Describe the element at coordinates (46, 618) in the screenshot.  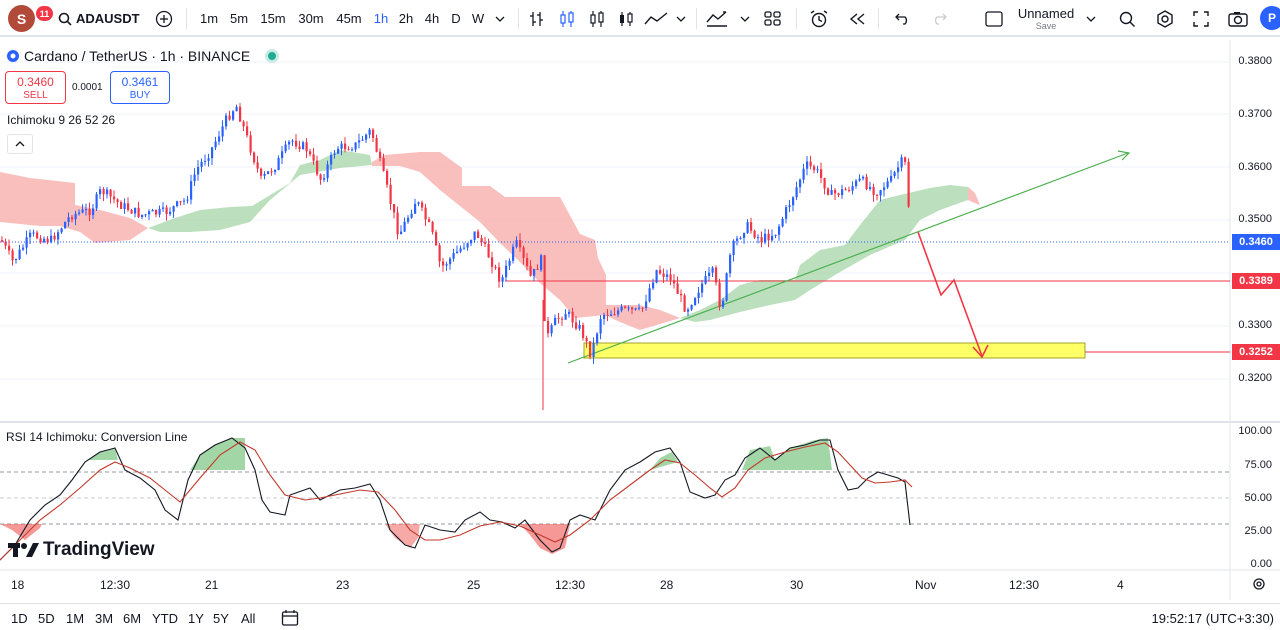
I see `range-5d: 5D` at that location.